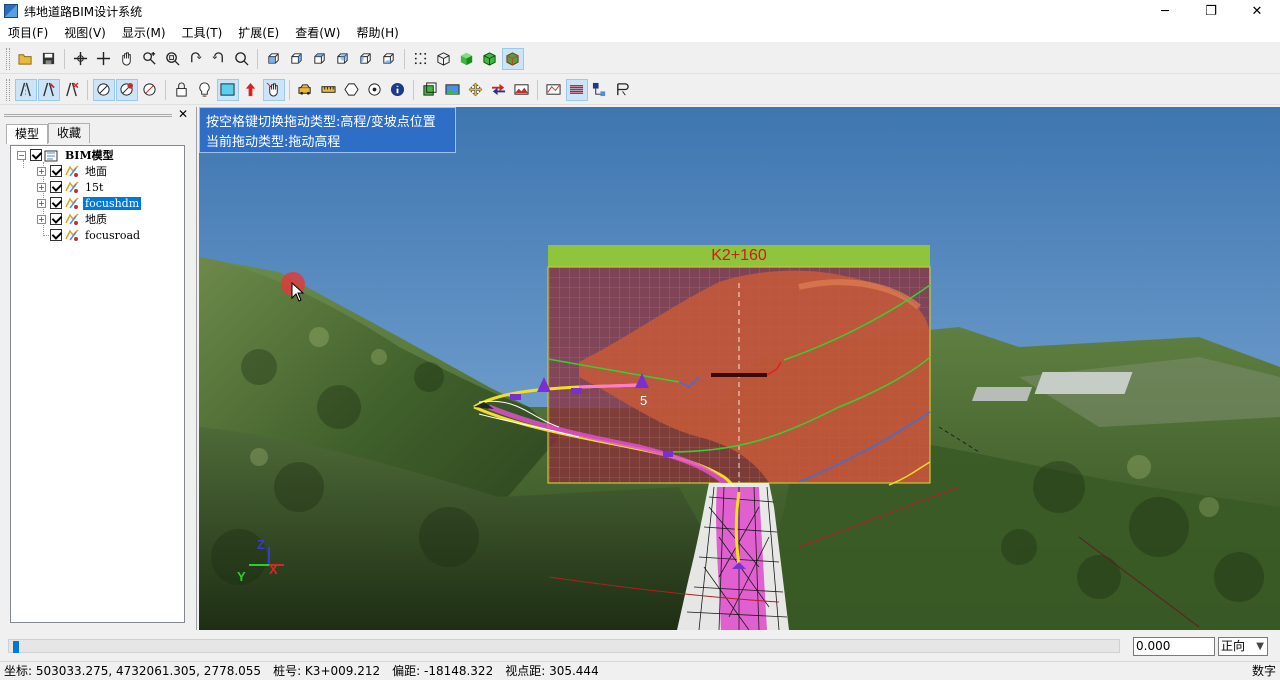 The width and height of the screenshot is (1280, 680). Describe the element at coordinates (251, 90) in the screenshot. I see `up-arrow-button` at that location.